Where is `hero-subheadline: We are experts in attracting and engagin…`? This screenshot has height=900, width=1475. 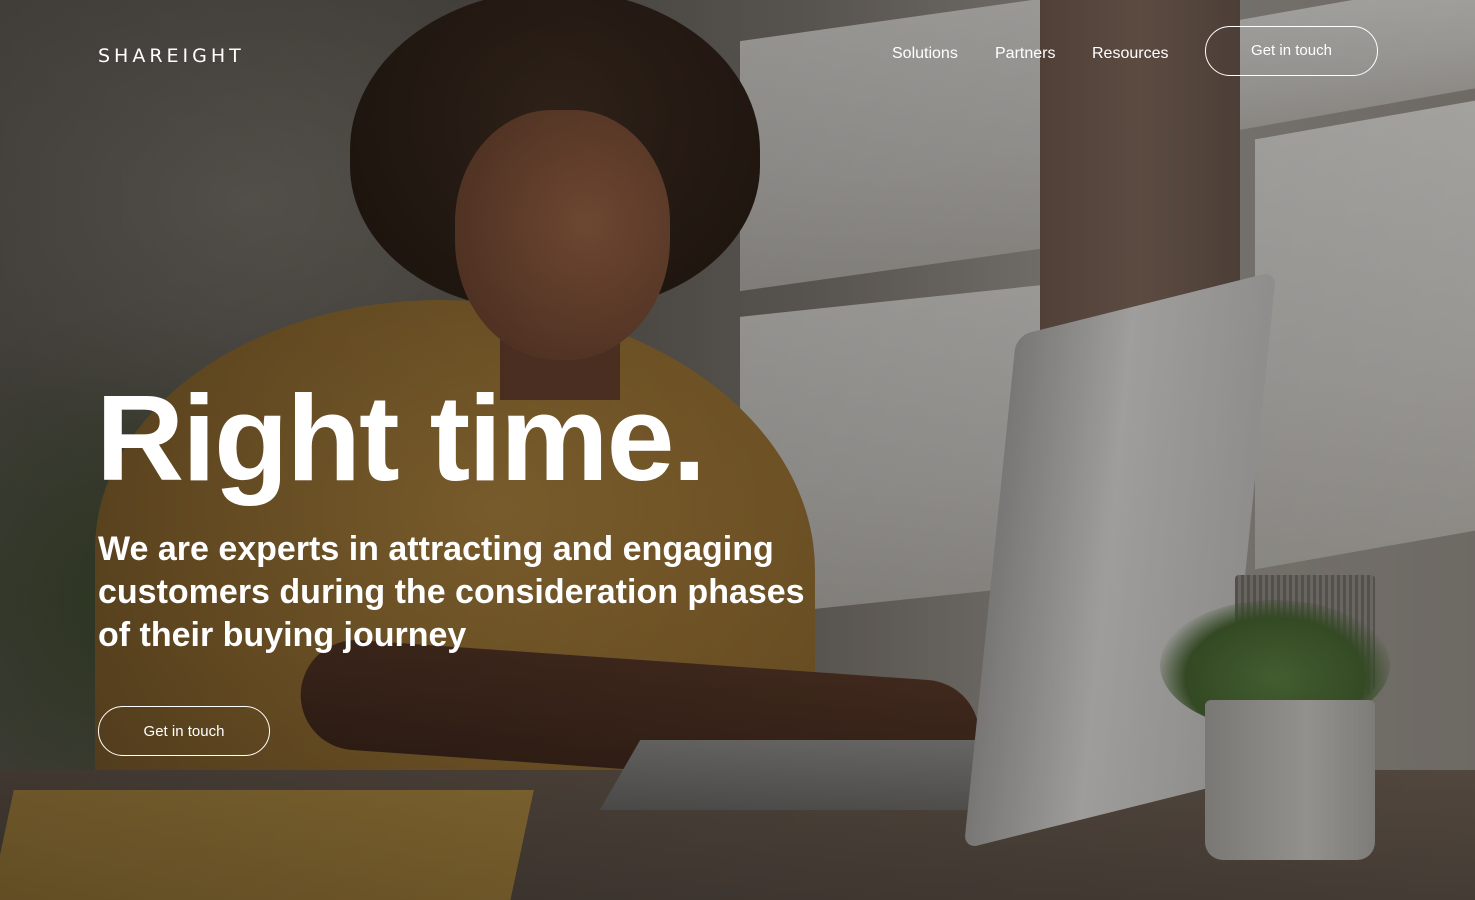 hero-subheadline: We are experts in attracting and engagin… is located at coordinates (451, 592).